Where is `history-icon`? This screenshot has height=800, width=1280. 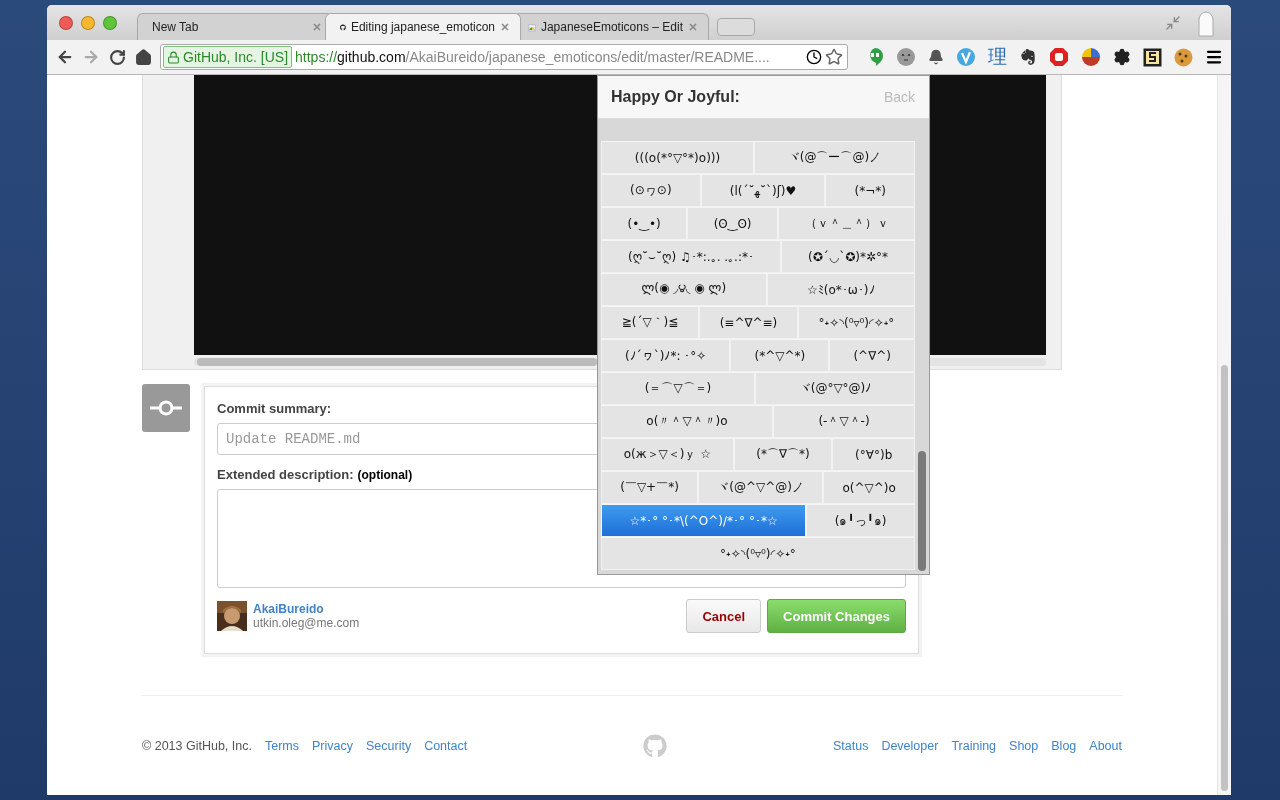
history-icon is located at coordinates (814, 57).